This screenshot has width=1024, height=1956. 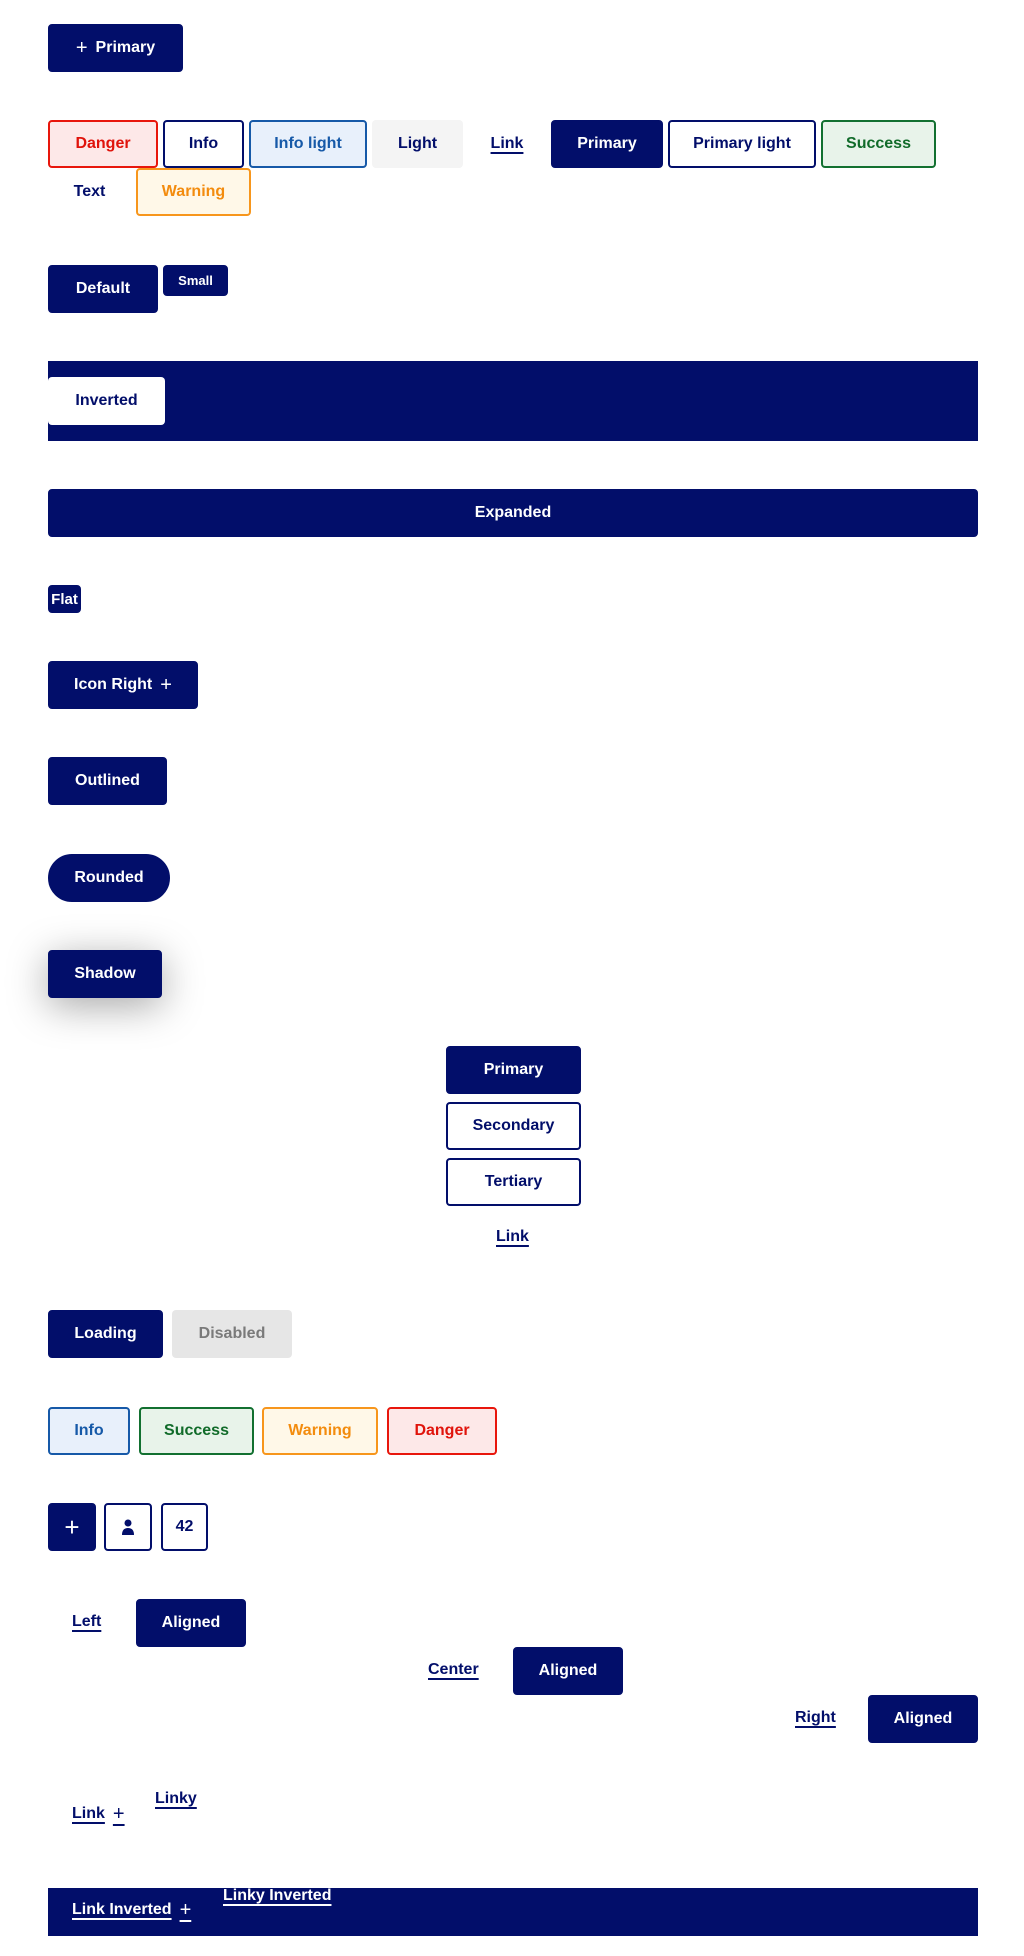 I want to click on flat-button: Flat, so click(x=64, y=599).